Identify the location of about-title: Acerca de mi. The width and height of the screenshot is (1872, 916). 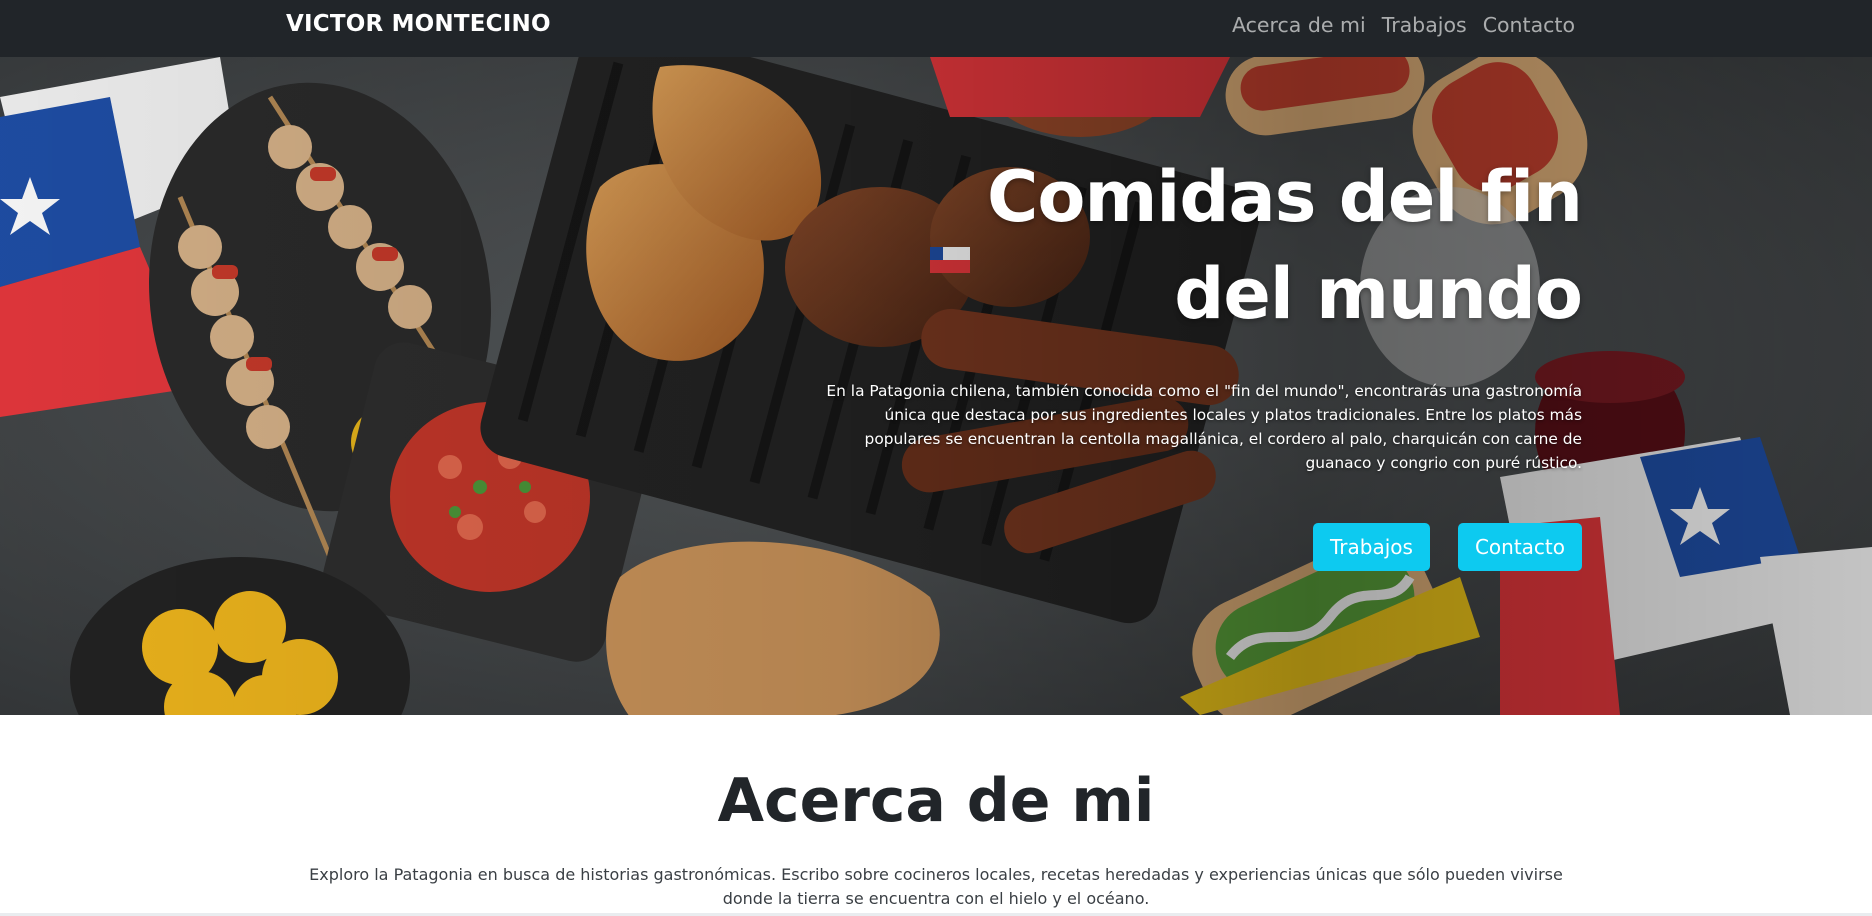
(936, 801).